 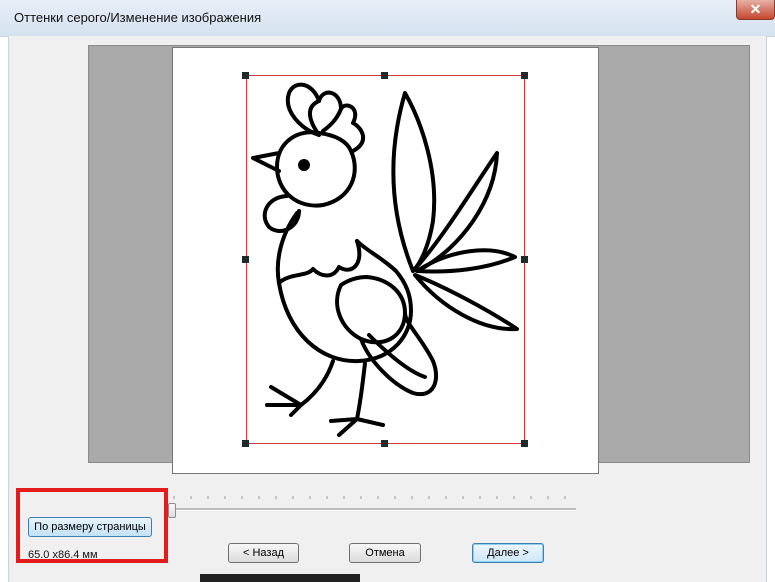 I want to click on close-button: ✕, so click(x=755, y=10).